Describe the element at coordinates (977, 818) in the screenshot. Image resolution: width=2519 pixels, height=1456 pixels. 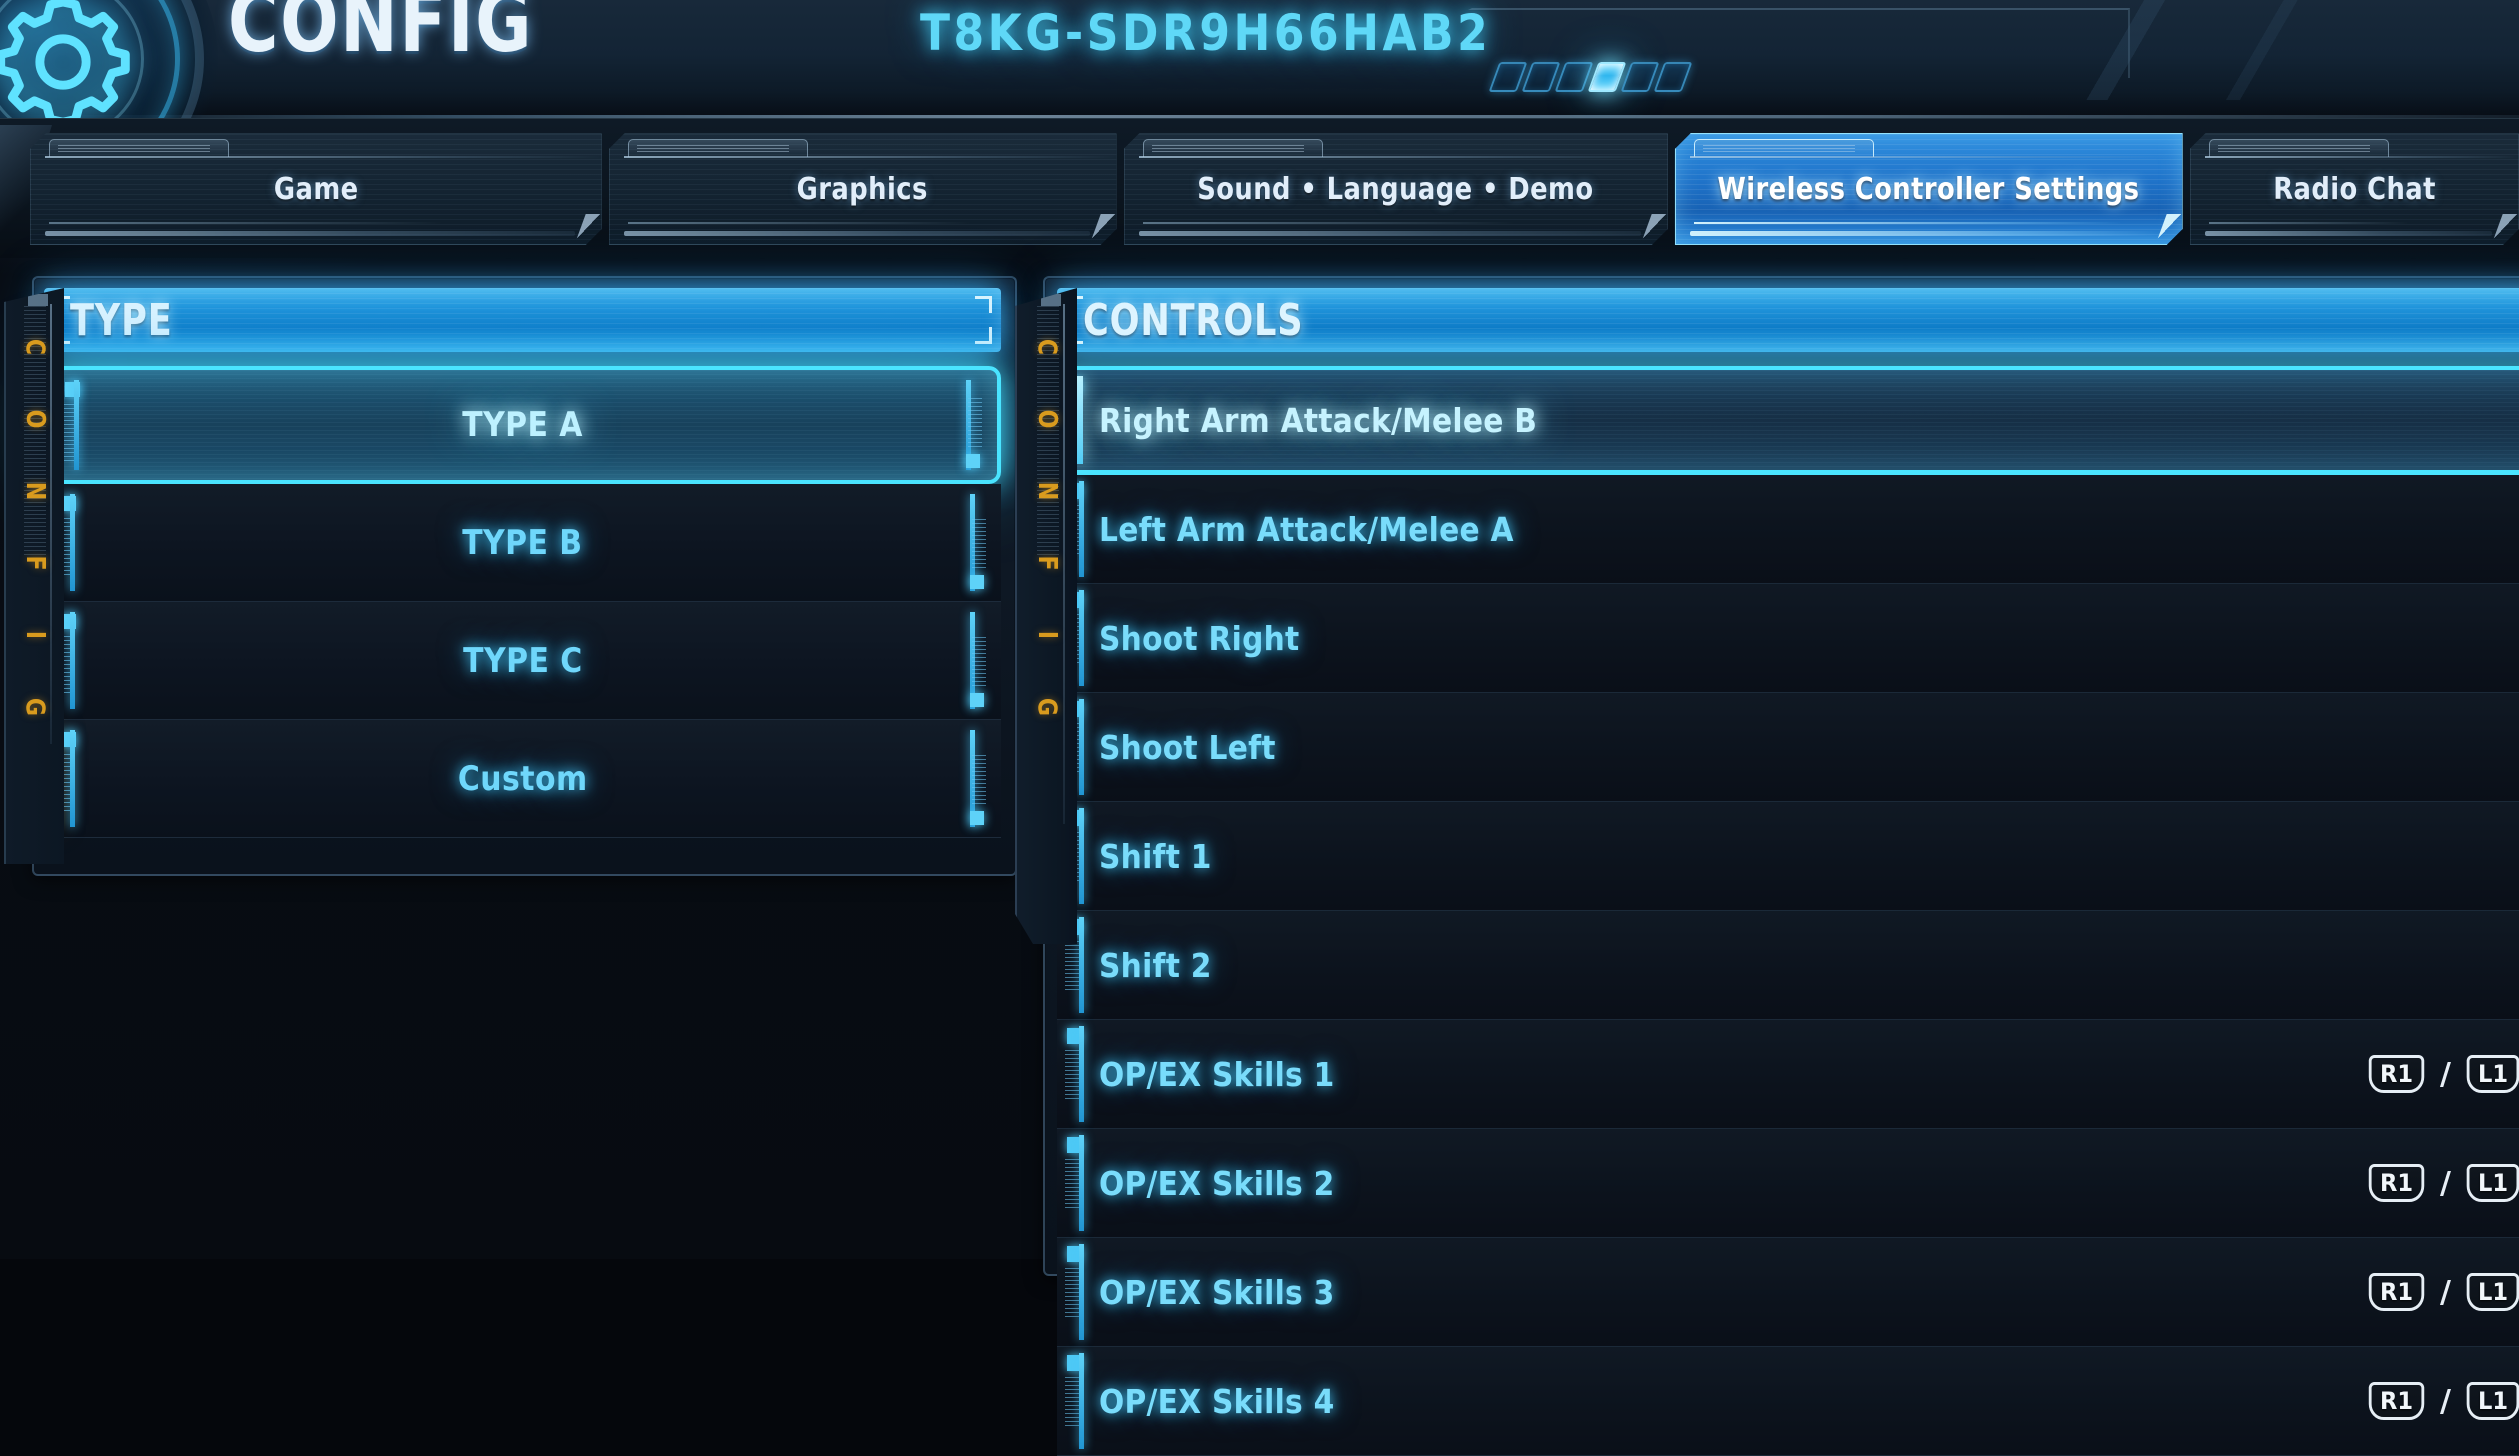
I see `type-option-chip-right` at that location.